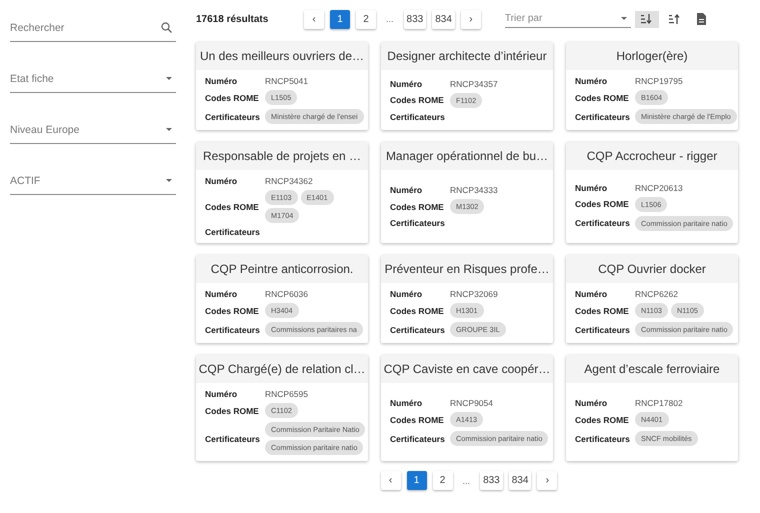 The height and width of the screenshot is (513, 760). What do you see at coordinates (652, 269) in the screenshot?
I see `card-title: CQP Ouvrier docker` at bounding box center [652, 269].